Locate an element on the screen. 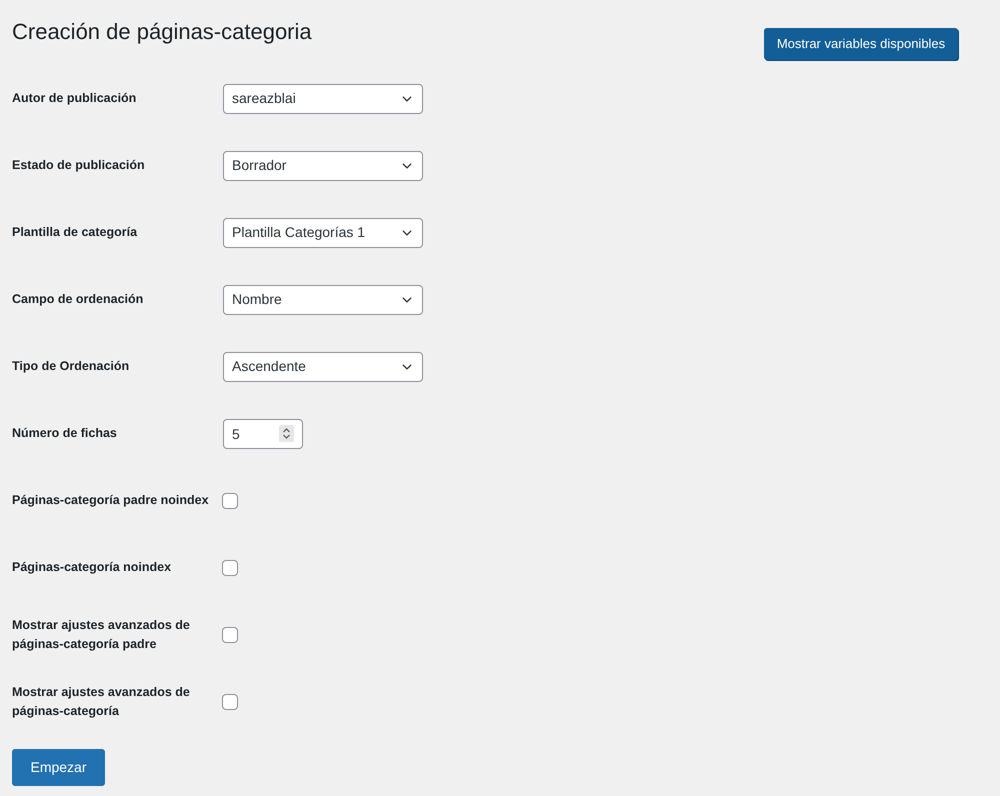  field-label: Tipo de Ordenación is located at coordinates (71, 366).